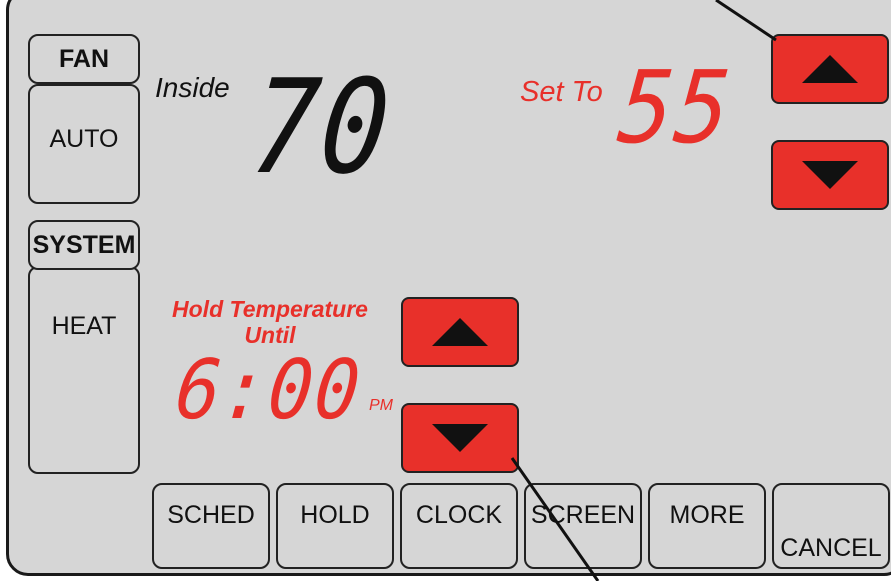 Image resolution: width=891 pixels, height=581 pixels. I want to click on setpoint-up-button, so click(830, 69).